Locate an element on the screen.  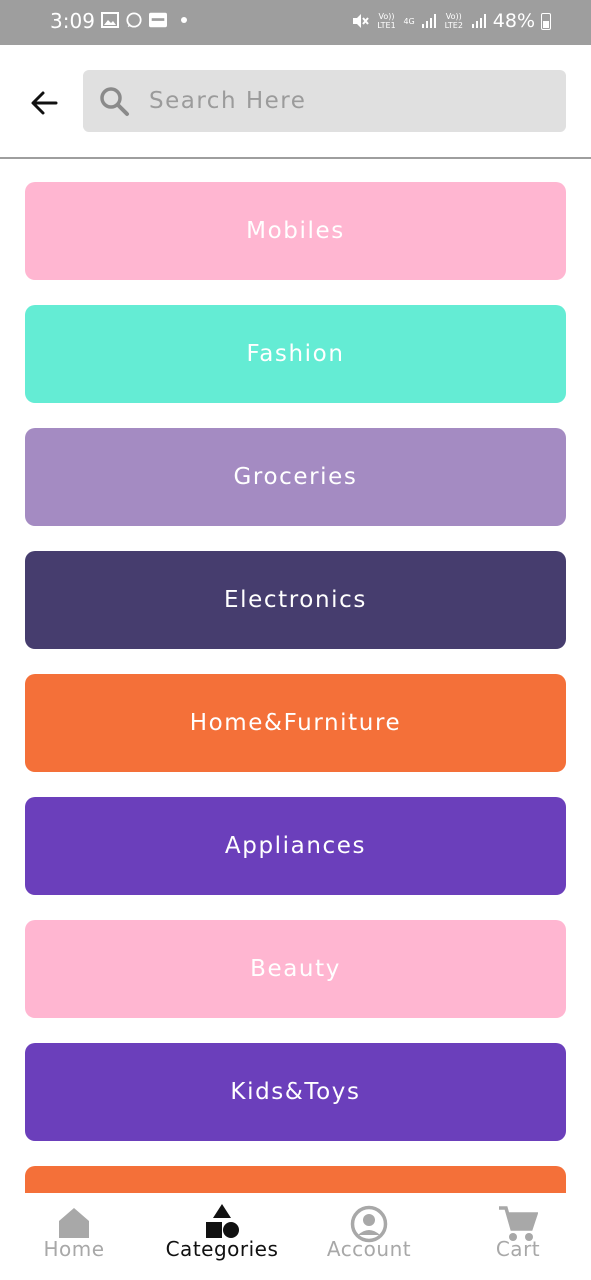
category-item-beauty: Beauty is located at coordinates (295, 969).